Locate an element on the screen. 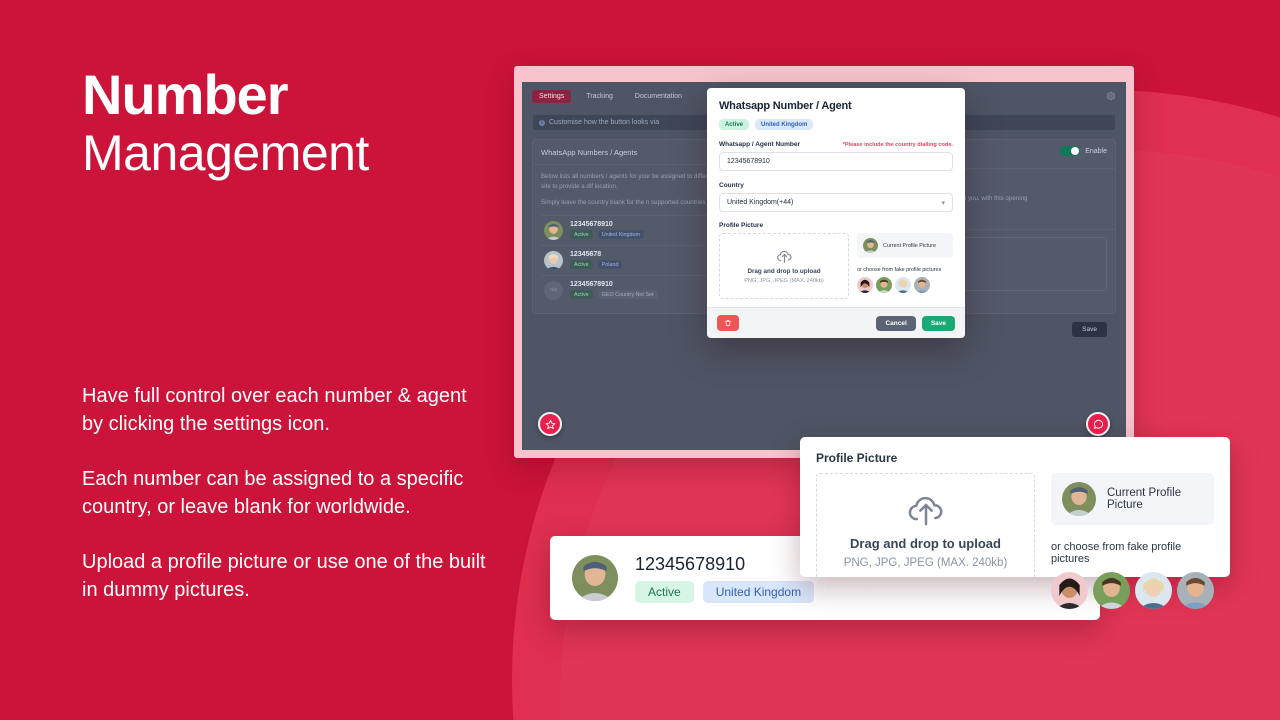 This screenshot has width=1280, height=720. modal-dropzone-sub: PNG, JPG, JPEG (MAX. 240kb) is located at coordinates (784, 281).